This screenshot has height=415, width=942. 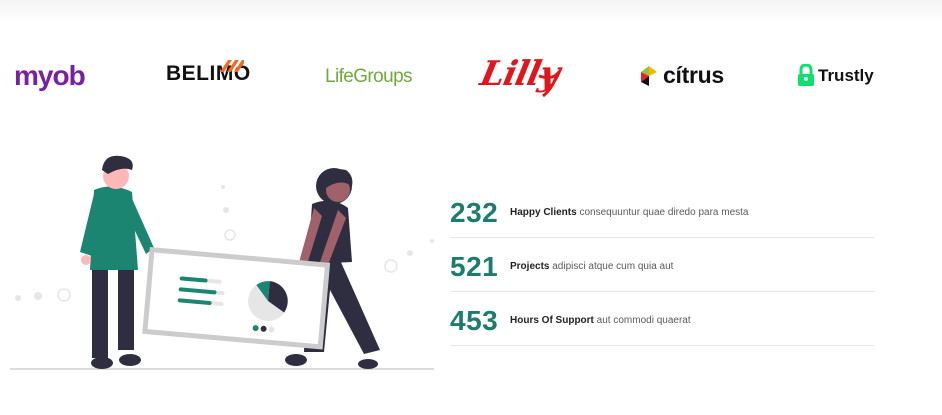 I want to click on stat-projects: 521 Projects adipisci atque cum quia aut, so click(x=662, y=264).